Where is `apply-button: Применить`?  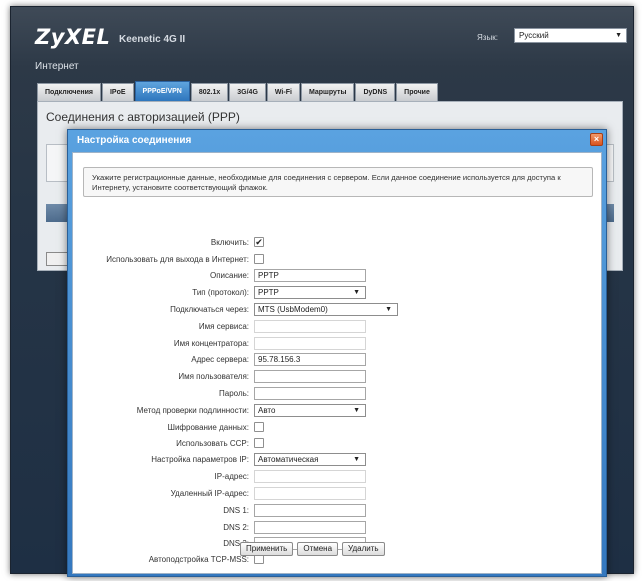 apply-button: Применить is located at coordinates (267, 549).